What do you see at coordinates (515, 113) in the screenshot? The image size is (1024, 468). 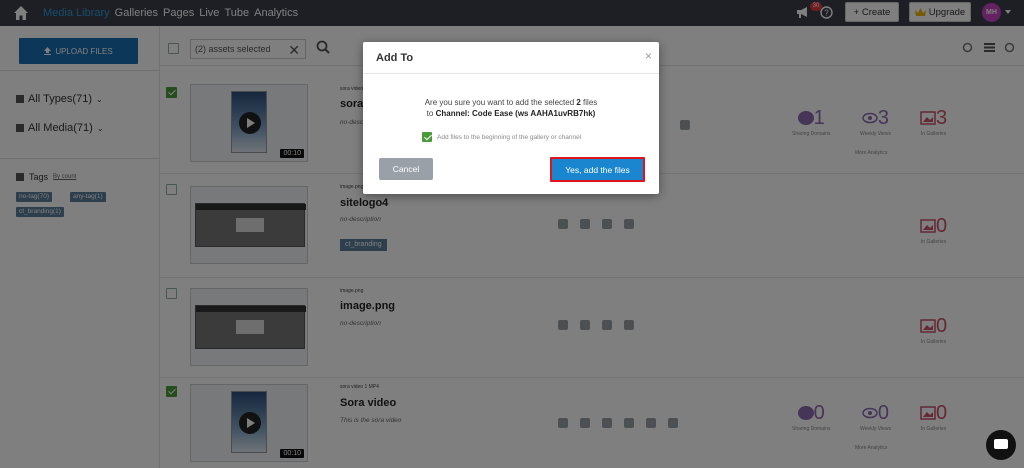 I see `msg-target: Channel: Code Ease (ws AAHA1uvRB7hk)` at bounding box center [515, 113].